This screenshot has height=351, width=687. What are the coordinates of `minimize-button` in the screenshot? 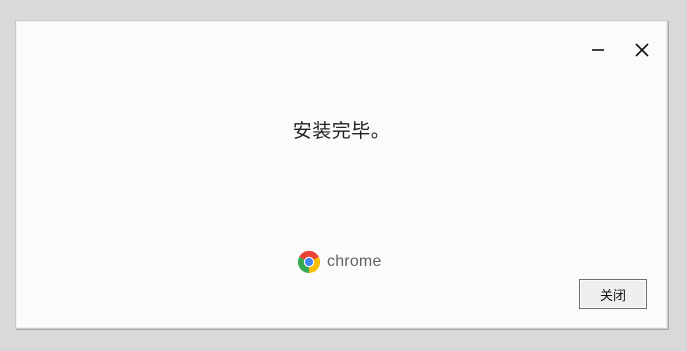 It's located at (598, 50).